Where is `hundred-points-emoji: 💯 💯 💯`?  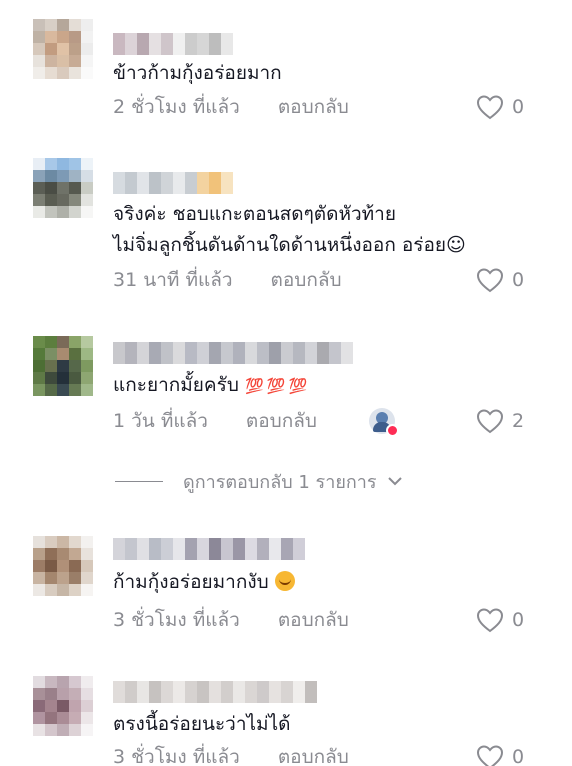
hundred-points-emoji: 💯 💯 💯 is located at coordinates (275, 386).